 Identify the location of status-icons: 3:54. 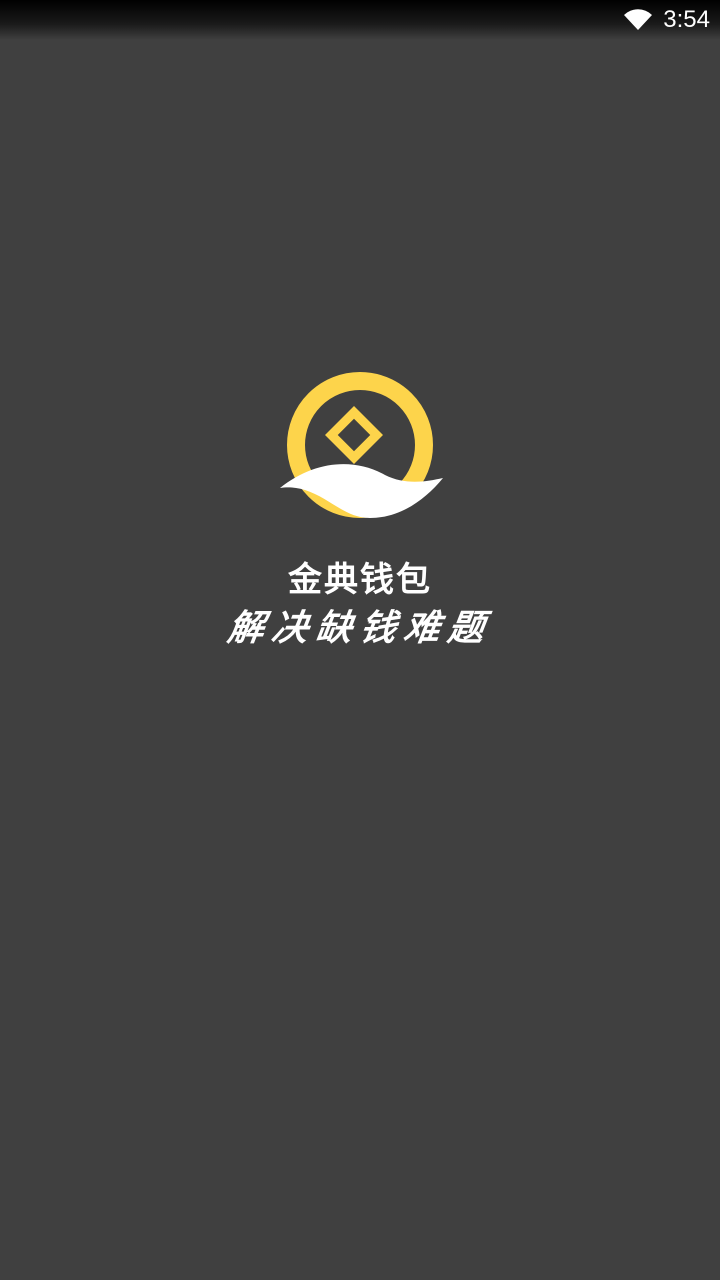
(666, 20).